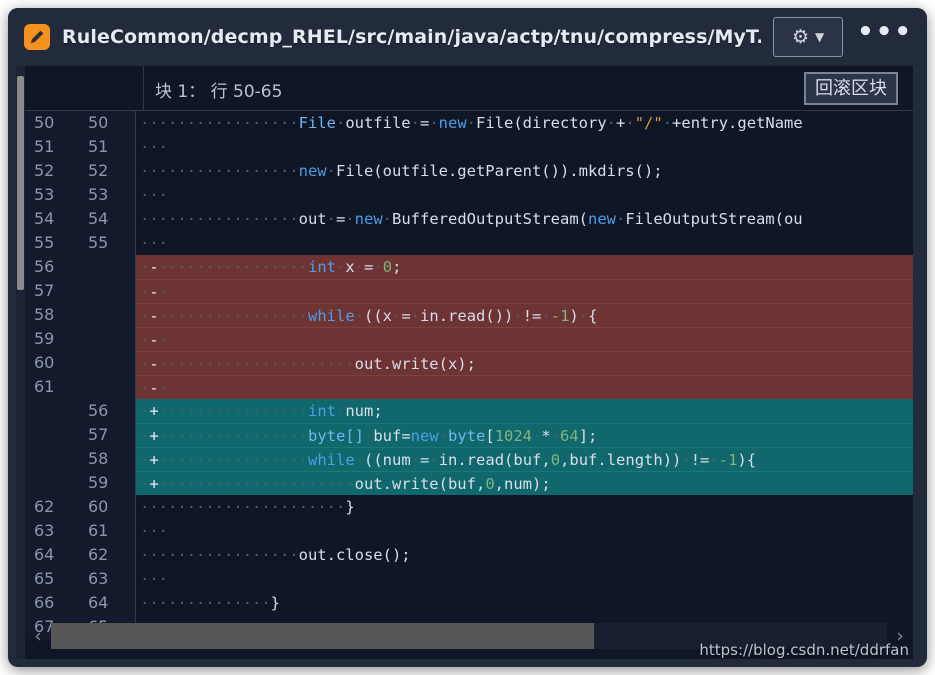 This screenshot has height=675, width=935. I want to click on line-number-new: 59, so click(103, 483).